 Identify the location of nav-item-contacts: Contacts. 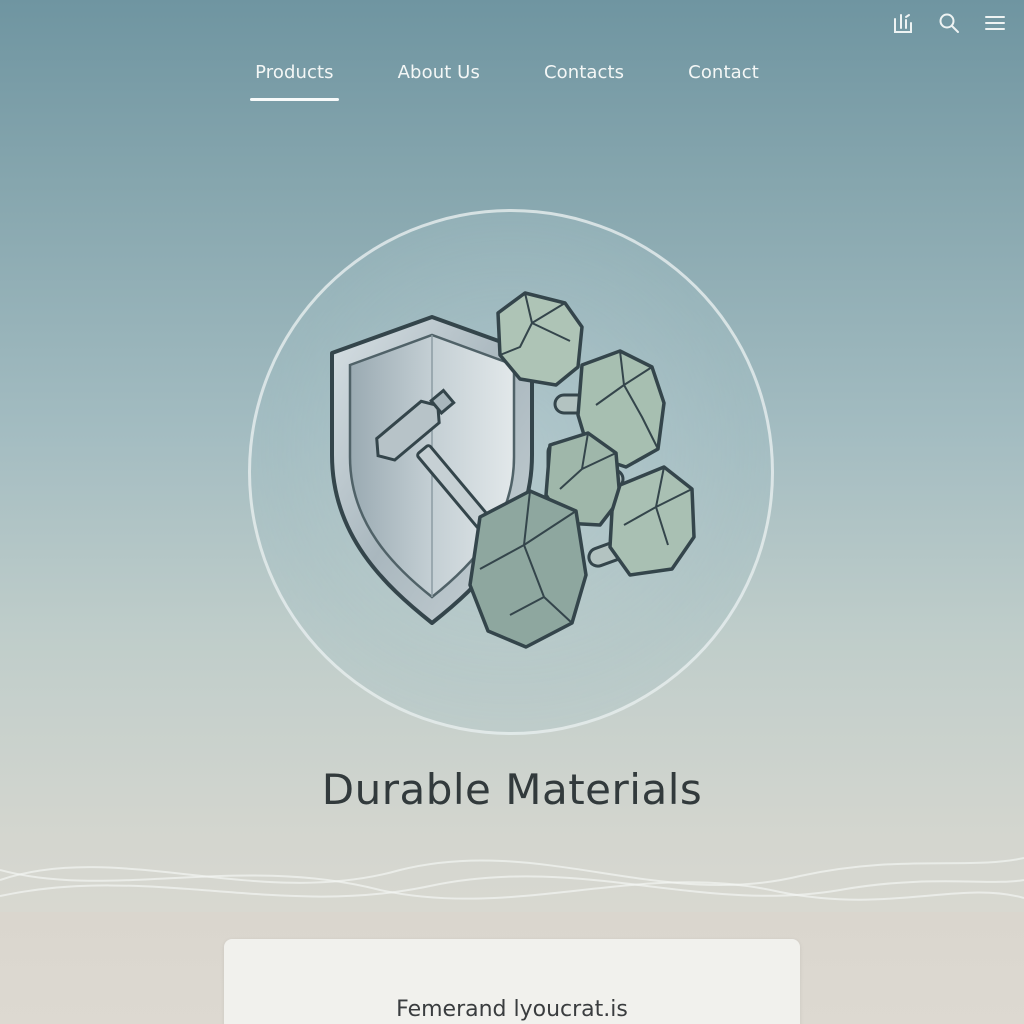
(584, 80).